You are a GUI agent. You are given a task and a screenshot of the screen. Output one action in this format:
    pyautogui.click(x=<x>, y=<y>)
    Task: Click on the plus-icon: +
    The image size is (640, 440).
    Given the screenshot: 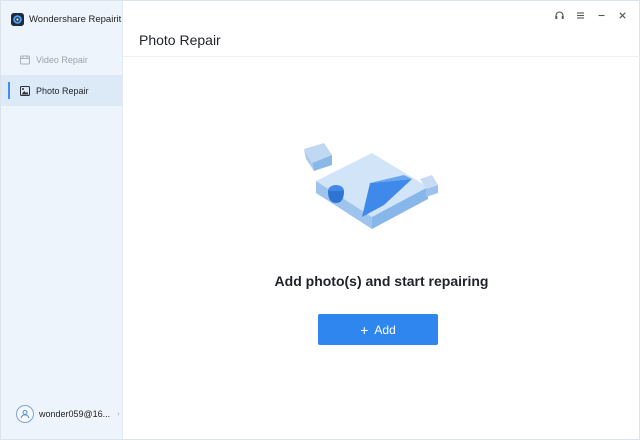 What is the action you would take?
    pyautogui.click(x=364, y=329)
    